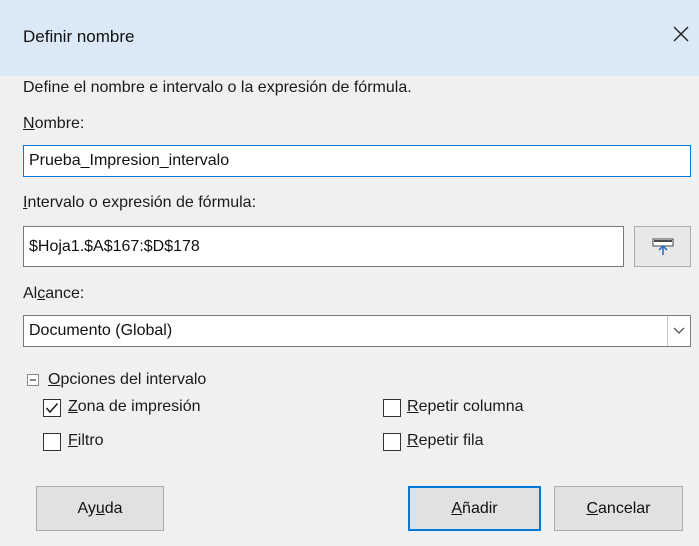 This screenshot has height=546, width=699. Describe the element at coordinates (86, 441) in the screenshot. I see `filter-label: Filtro` at that location.